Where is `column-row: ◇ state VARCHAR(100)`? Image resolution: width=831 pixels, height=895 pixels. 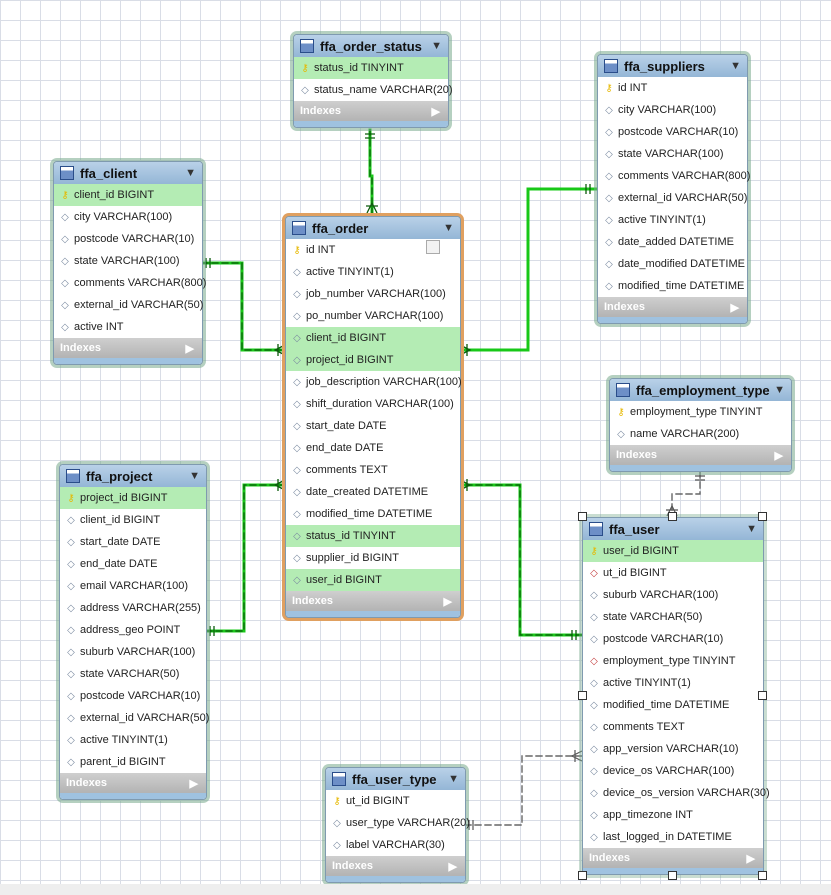 column-row: ◇ state VARCHAR(100) is located at coordinates (128, 261).